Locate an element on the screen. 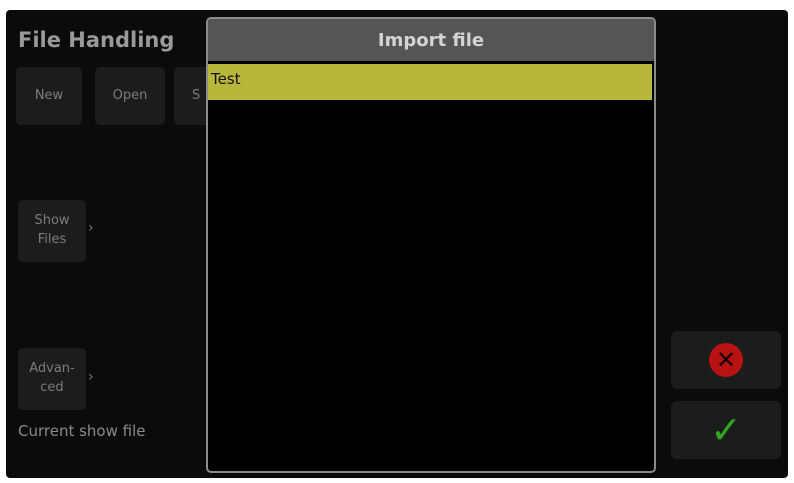 This screenshot has height=483, width=794. page-title: File Handling is located at coordinates (96, 40).